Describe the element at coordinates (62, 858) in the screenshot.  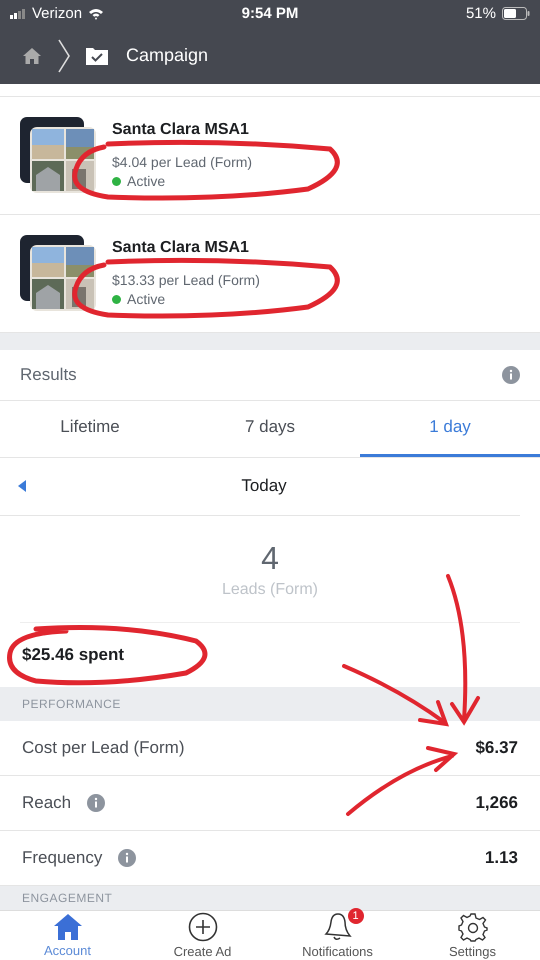
I see `metric-name: Frequency` at that location.